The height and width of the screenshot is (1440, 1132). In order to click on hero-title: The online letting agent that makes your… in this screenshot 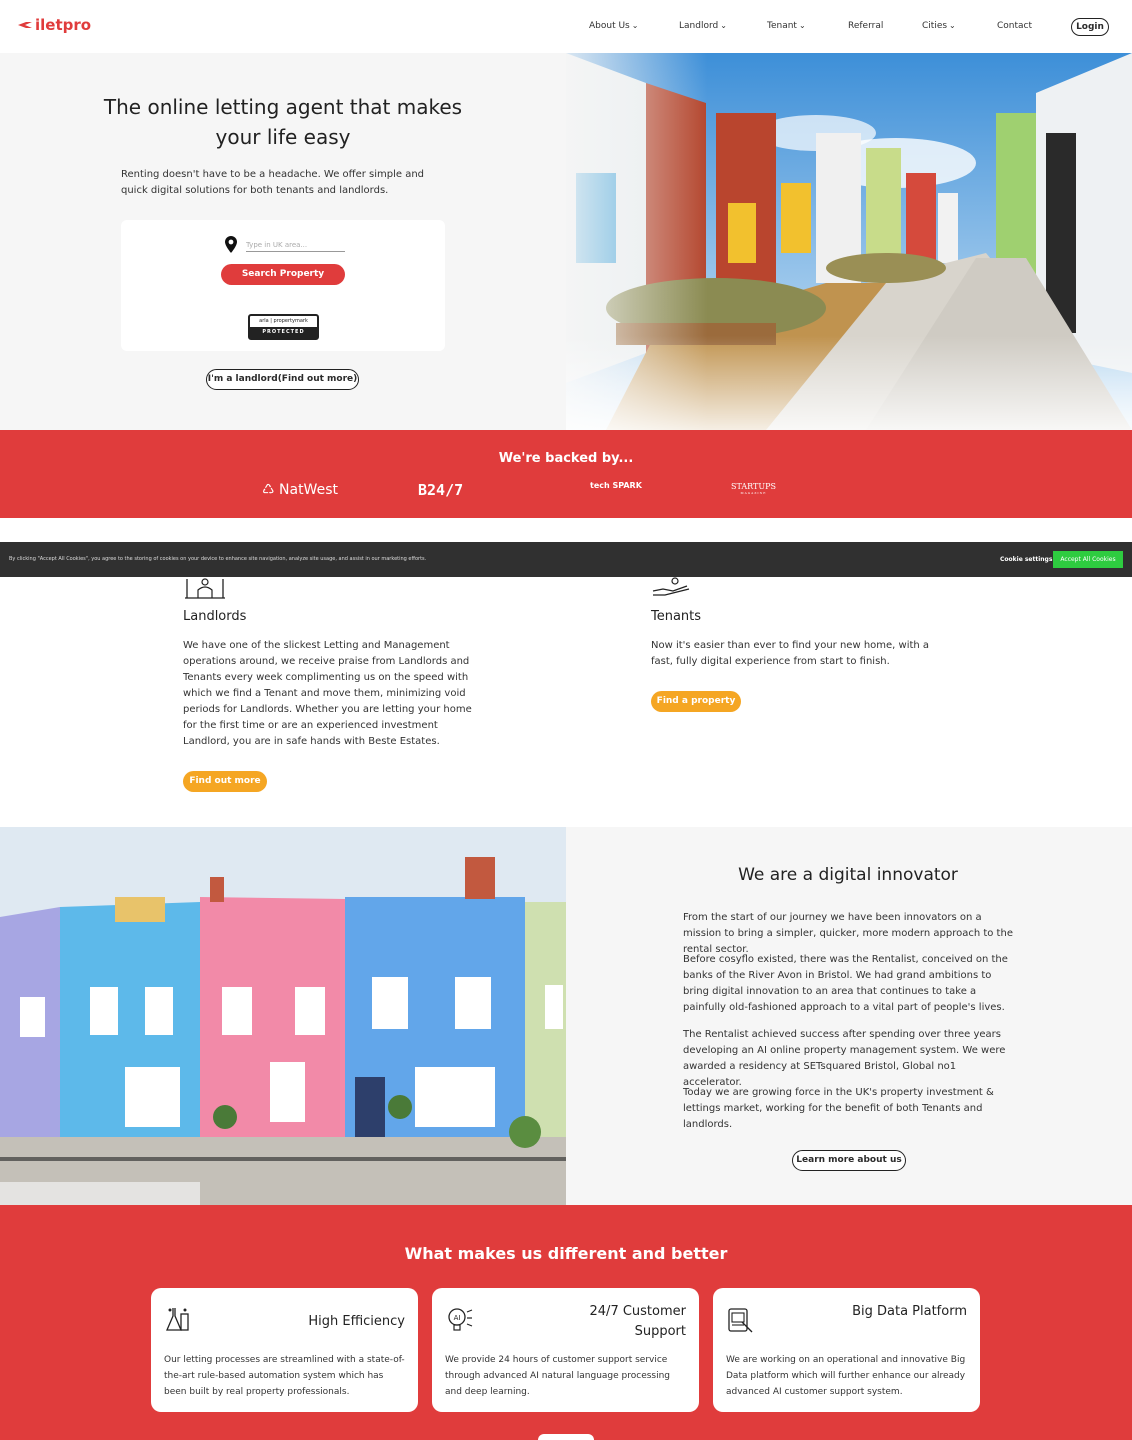, I will do `click(283, 122)`.